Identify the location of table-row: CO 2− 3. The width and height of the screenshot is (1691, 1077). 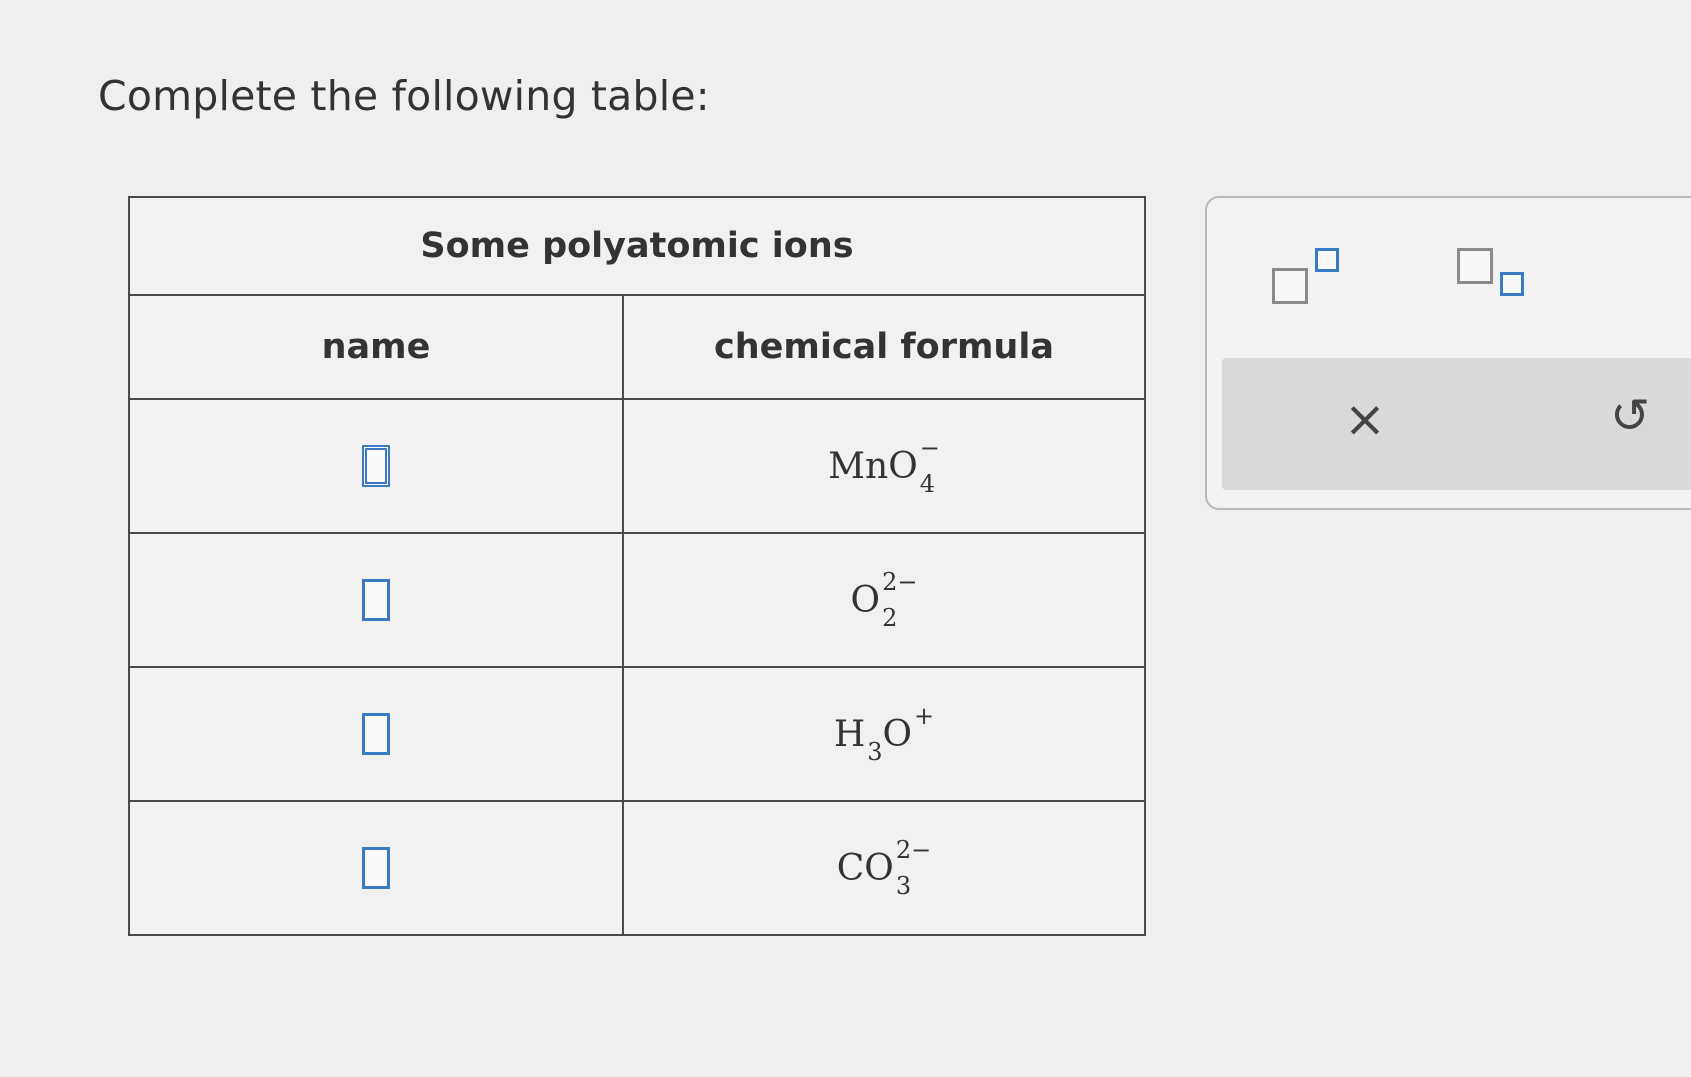
(637, 868).